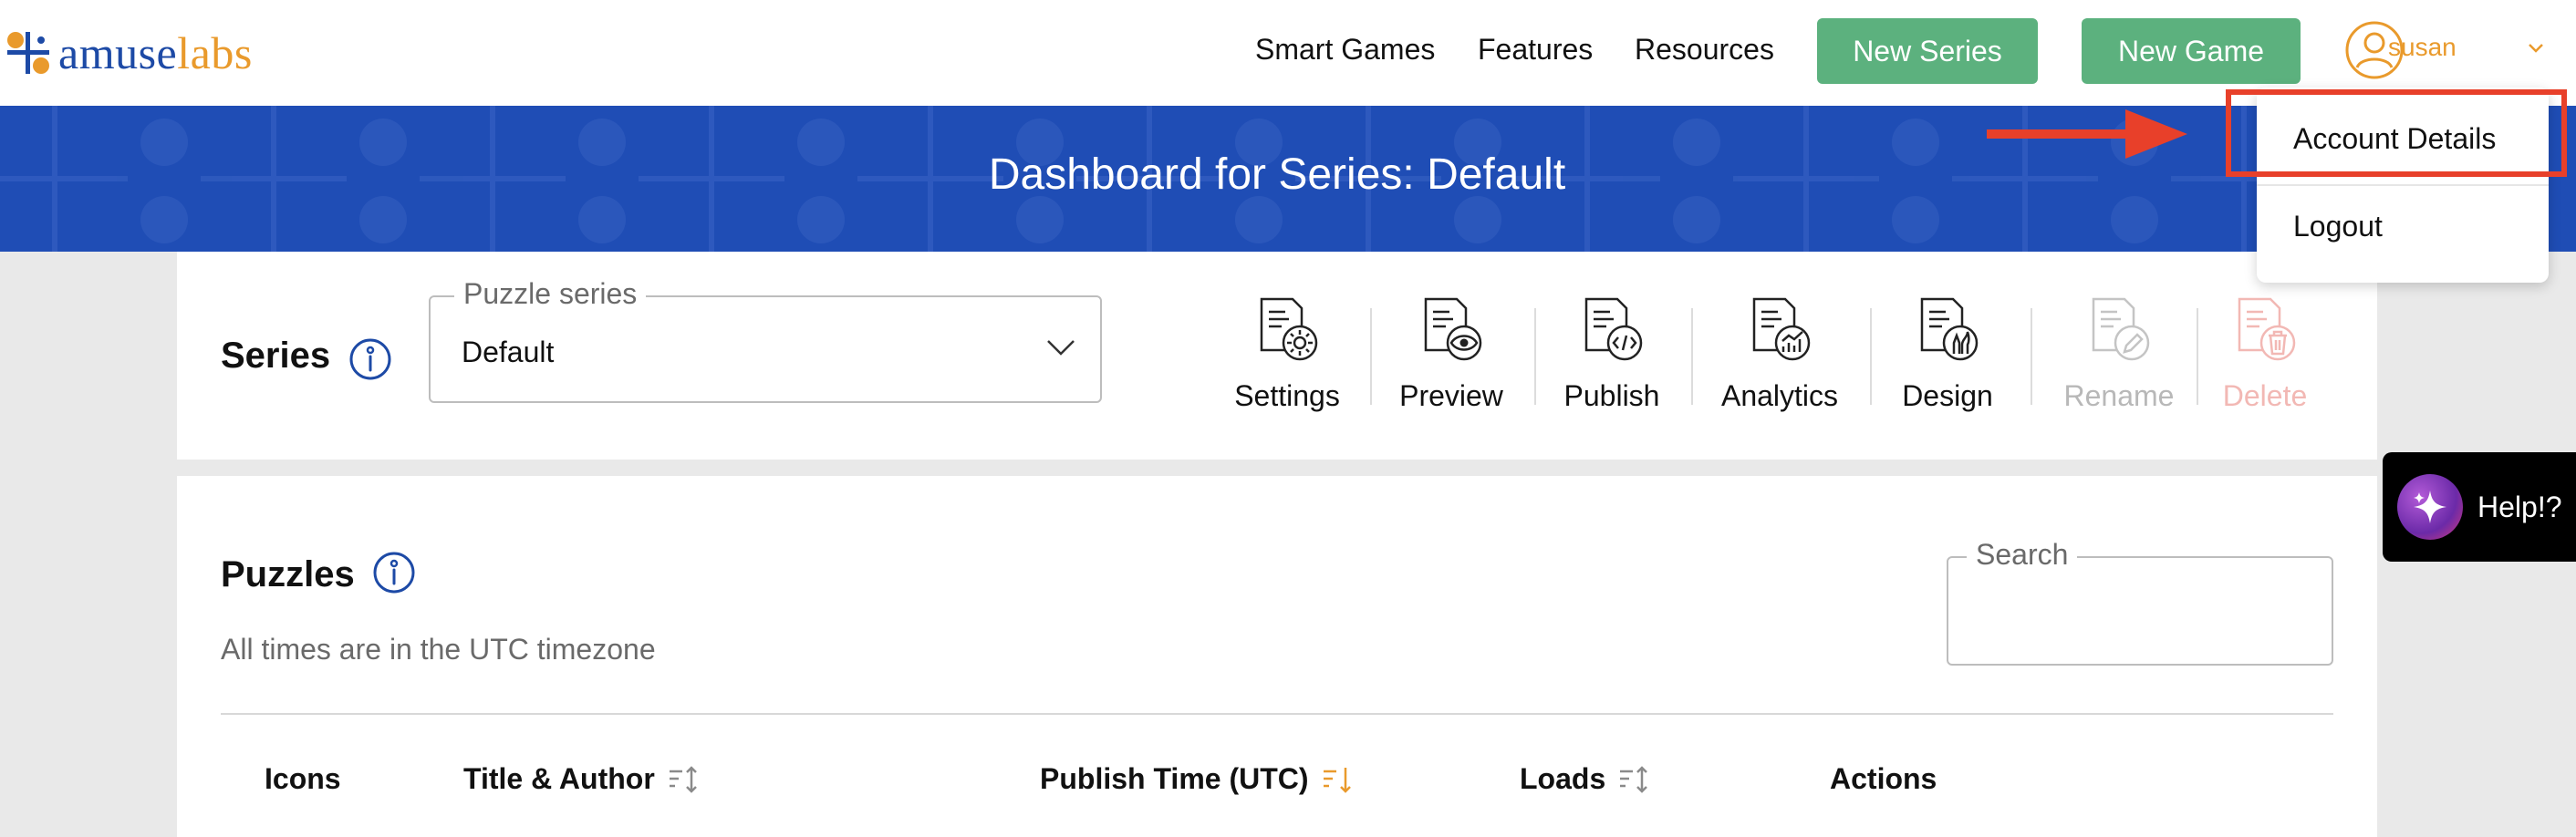 This screenshot has height=837, width=2576. Describe the element at coordinates (2338, 226) in the screenshot. I see `menu-item-logout: Logout` at that location.